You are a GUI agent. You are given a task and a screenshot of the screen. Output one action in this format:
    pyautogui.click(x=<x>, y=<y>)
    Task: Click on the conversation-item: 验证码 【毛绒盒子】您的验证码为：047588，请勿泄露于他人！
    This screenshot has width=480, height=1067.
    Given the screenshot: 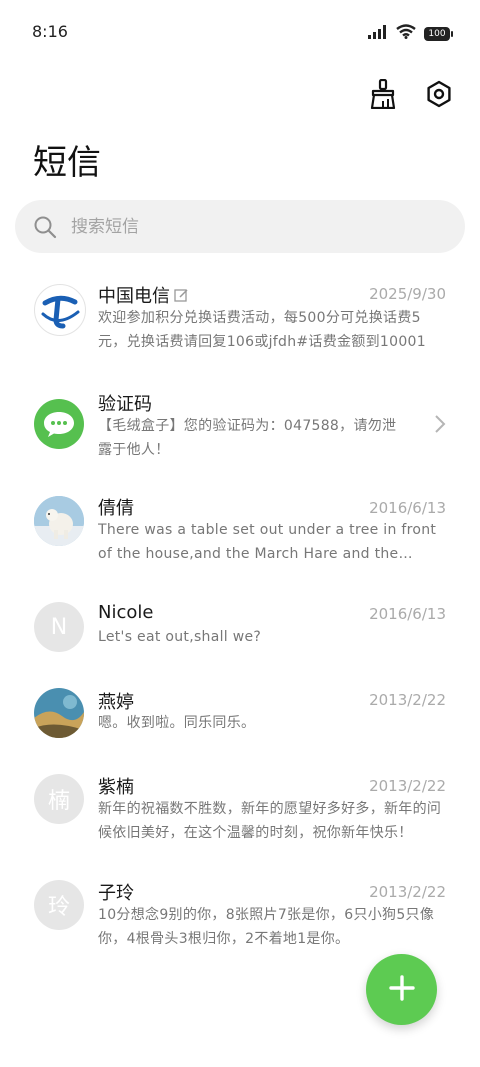 What is the action you would take?
    pyautogui.click(x=240, y=424)
    